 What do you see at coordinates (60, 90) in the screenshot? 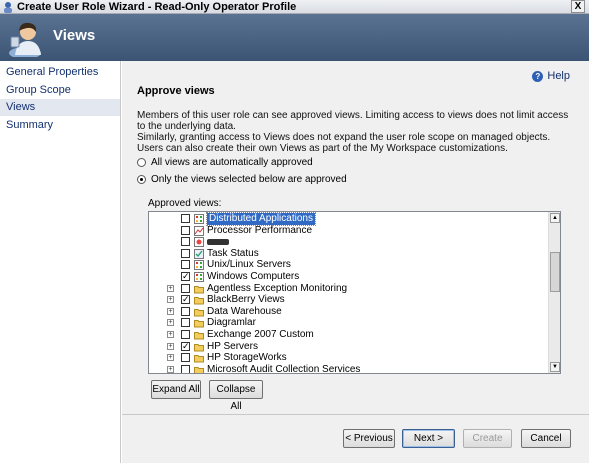
I see `step-group-scope: Group Scope` at bounding box center [60, 90].